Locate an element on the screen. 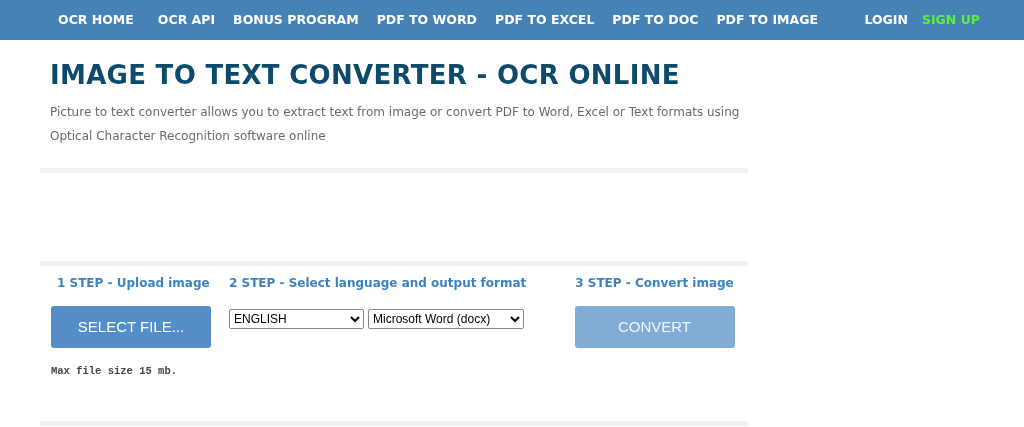 The image size is (1024, 427). sign-up-link: SIGN UP is located at coordinates (950, 20).